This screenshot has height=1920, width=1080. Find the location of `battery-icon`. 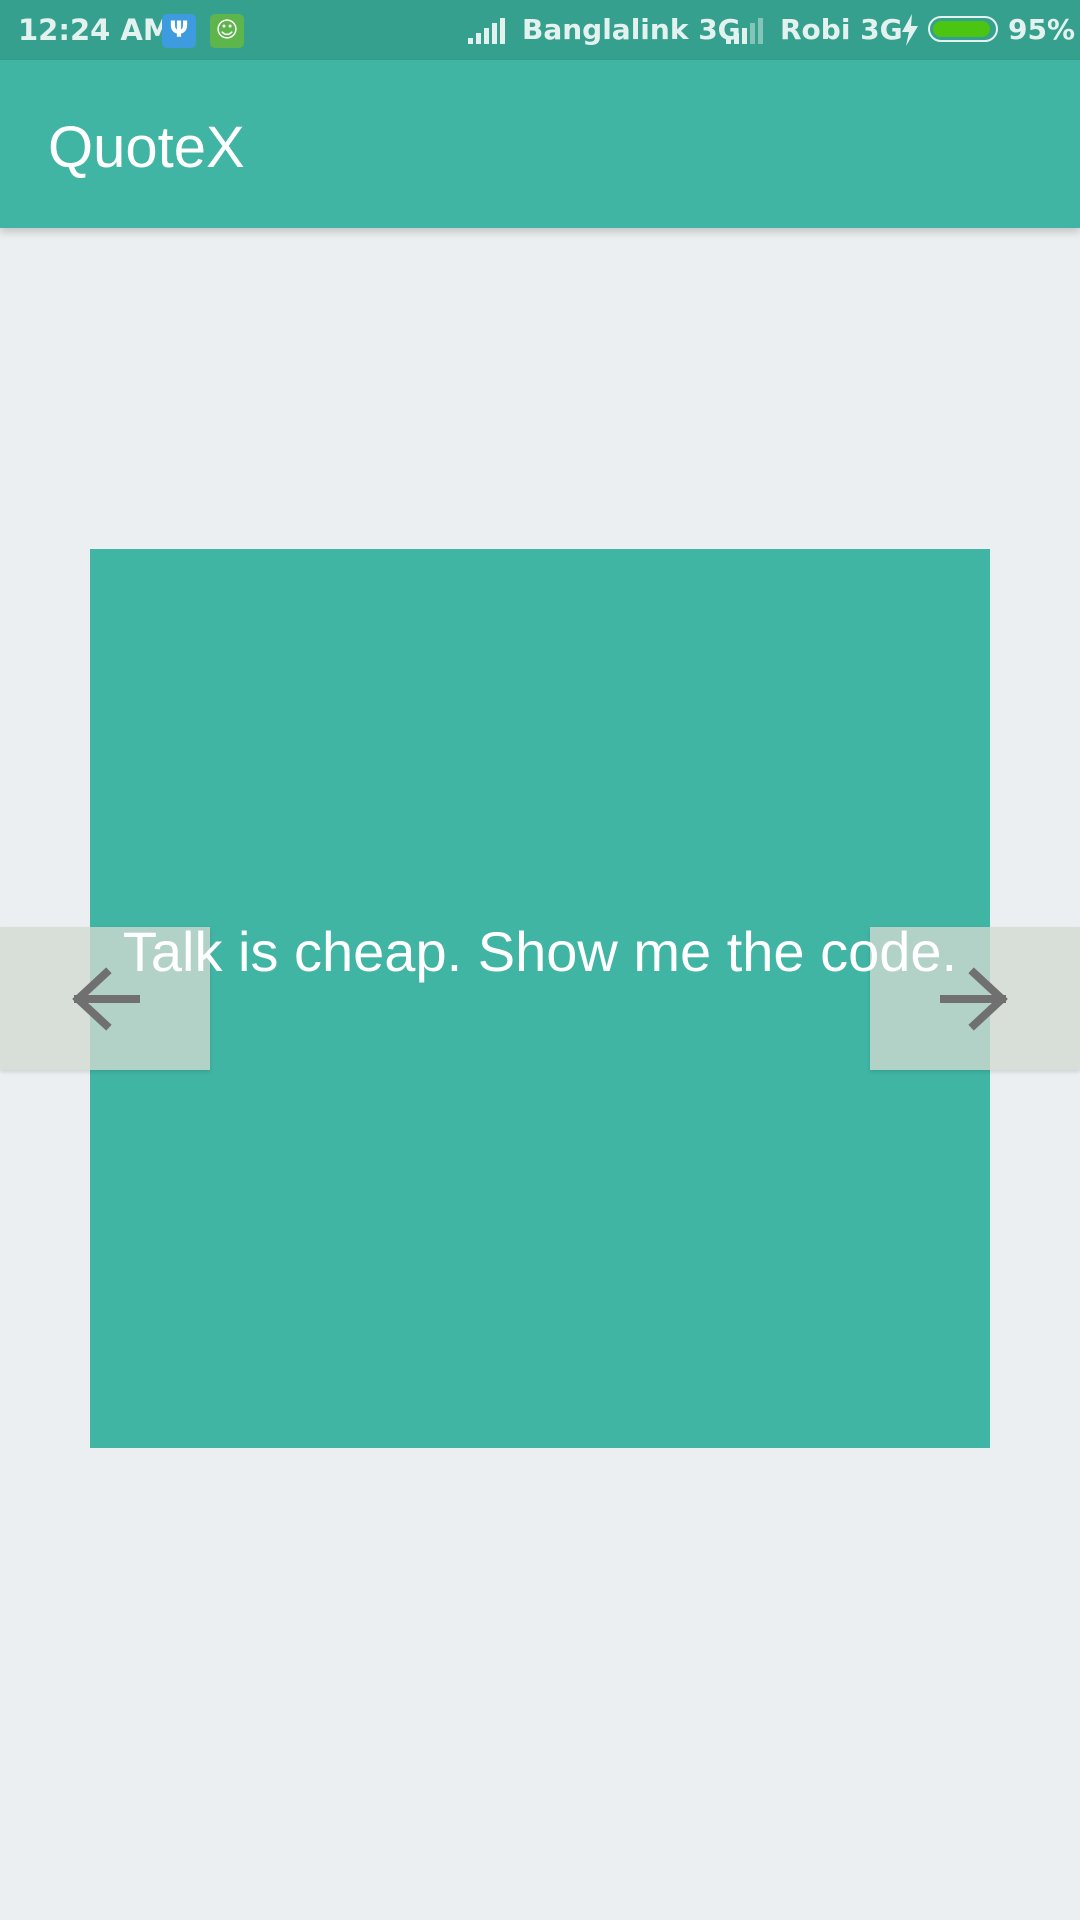

battery-icon is located at coordinates (963, 29).